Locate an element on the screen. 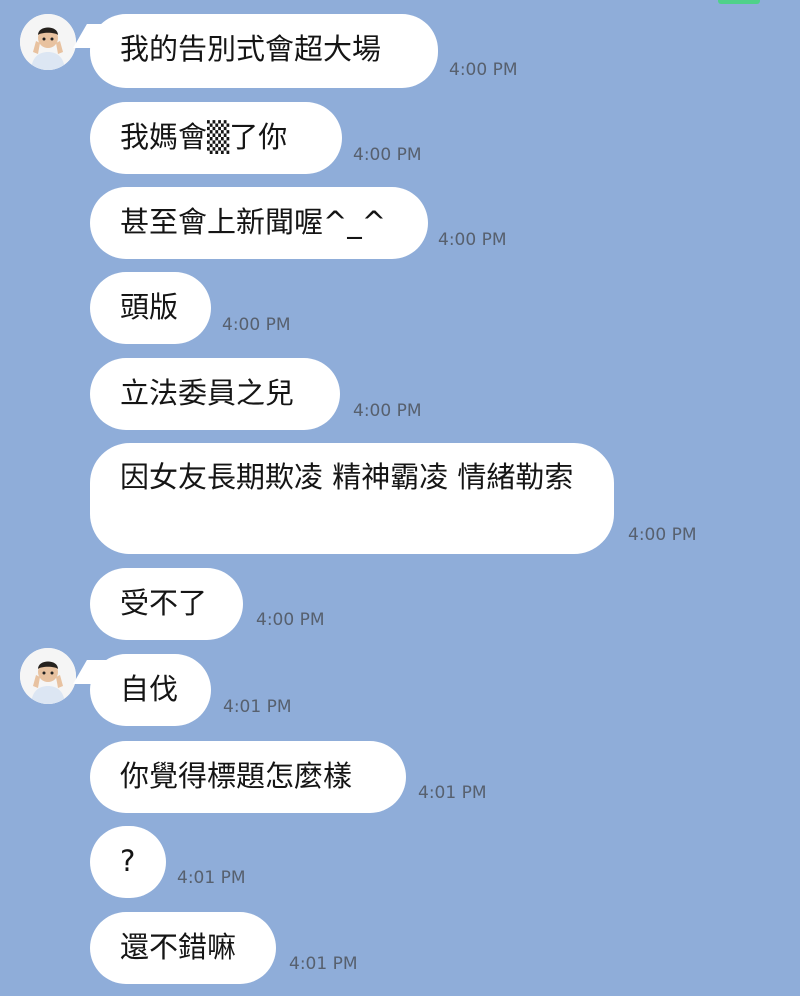 The width and height of the screenshot is (800, 996). message-text: 還不錯嘛 is located at coordinates (178, 947).